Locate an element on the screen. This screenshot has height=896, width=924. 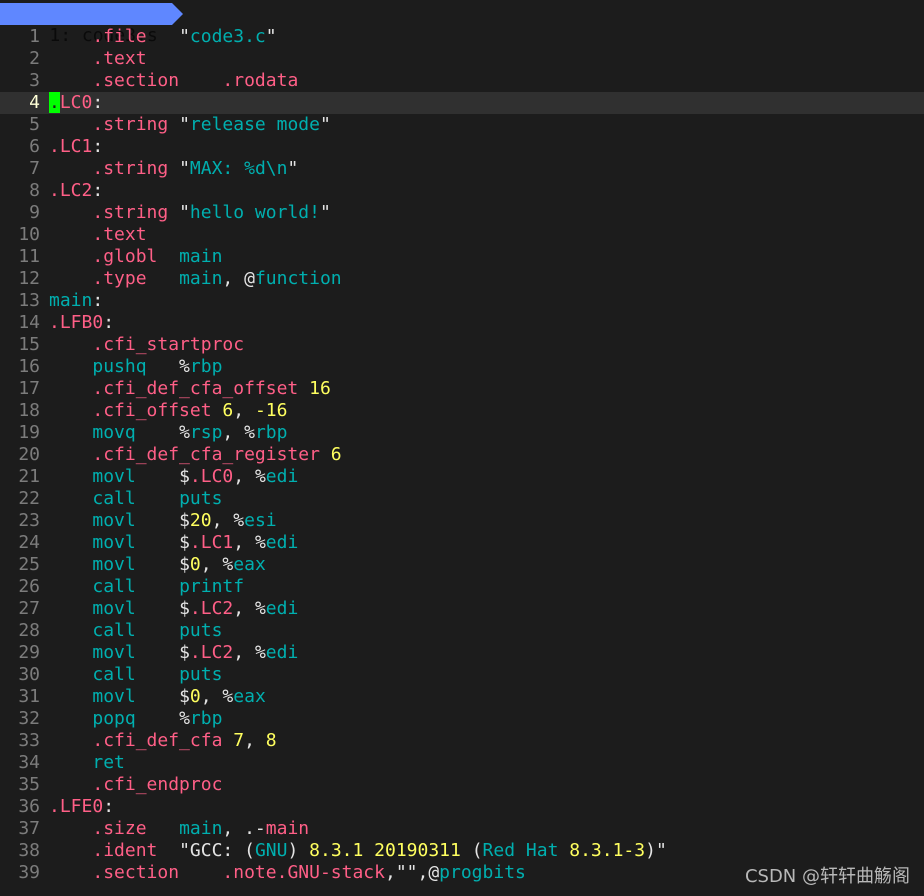
code-line: 21 movl $.LC0, %edi is located at coordinates (462, 477).